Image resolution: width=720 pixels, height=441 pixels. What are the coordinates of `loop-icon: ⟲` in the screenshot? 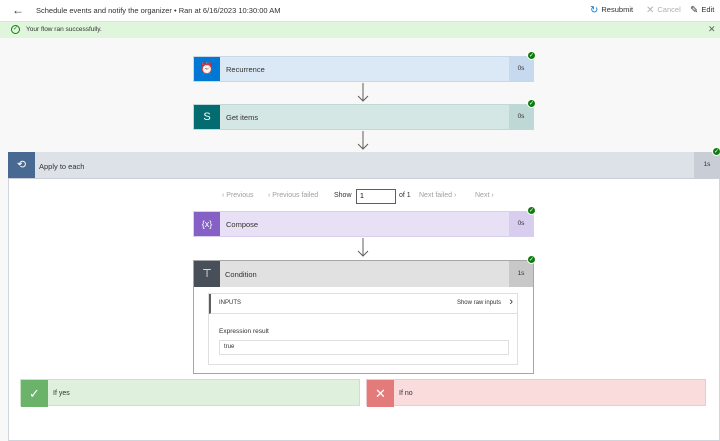 It's located at (21, 165).